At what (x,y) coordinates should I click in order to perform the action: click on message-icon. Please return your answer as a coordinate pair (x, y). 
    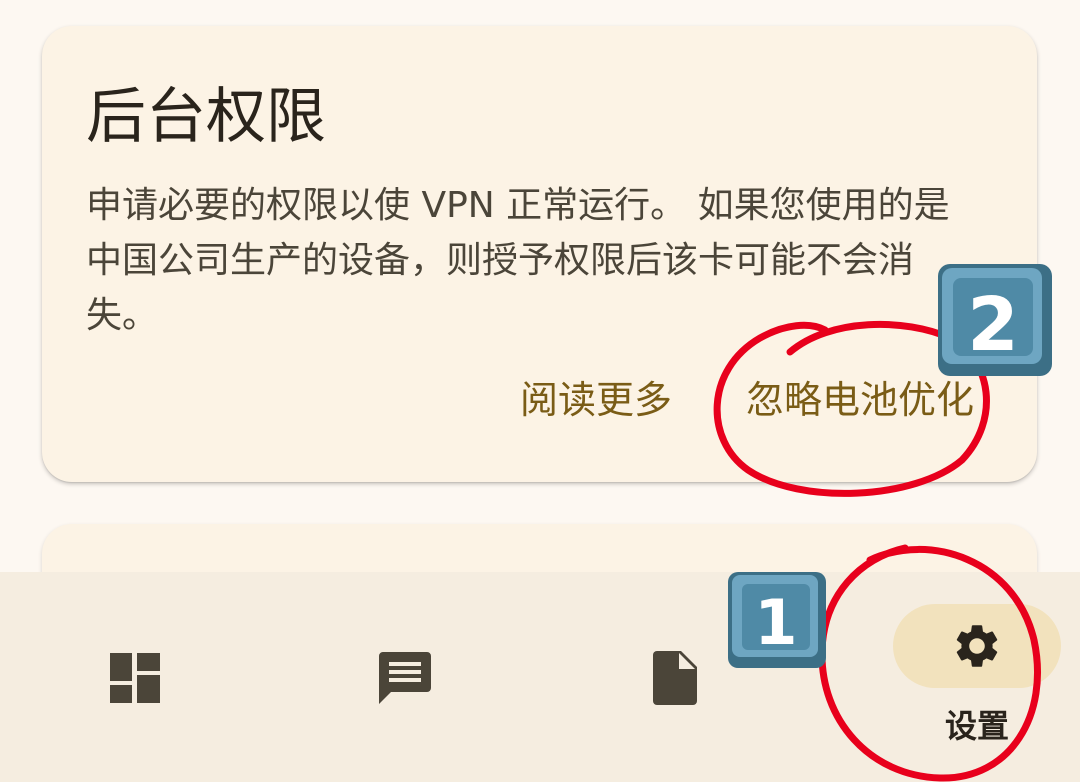
    Looking at the image, I should click on (405, 678).